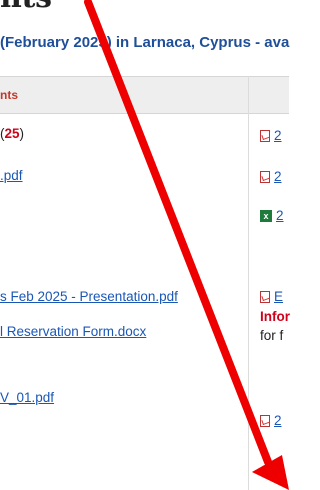  I want to click on table-header-label: nts, so click(9, 95).